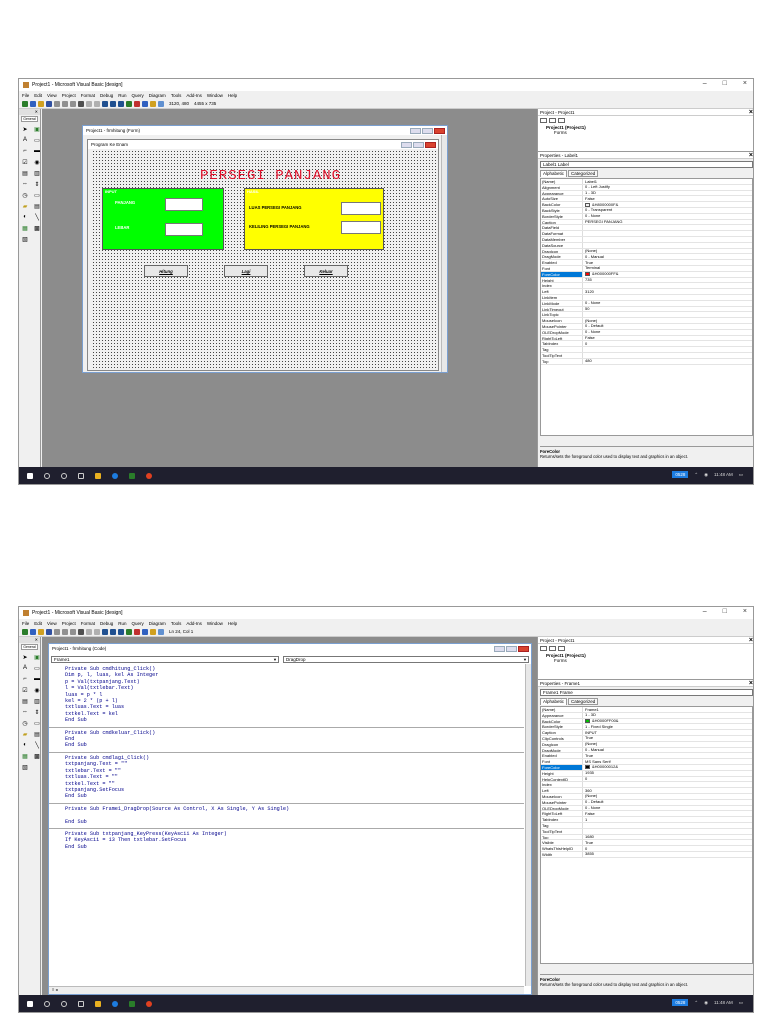  Describe the element at coordinates (406, 144) in the screenshot. I see `minimize-icon` at that location.